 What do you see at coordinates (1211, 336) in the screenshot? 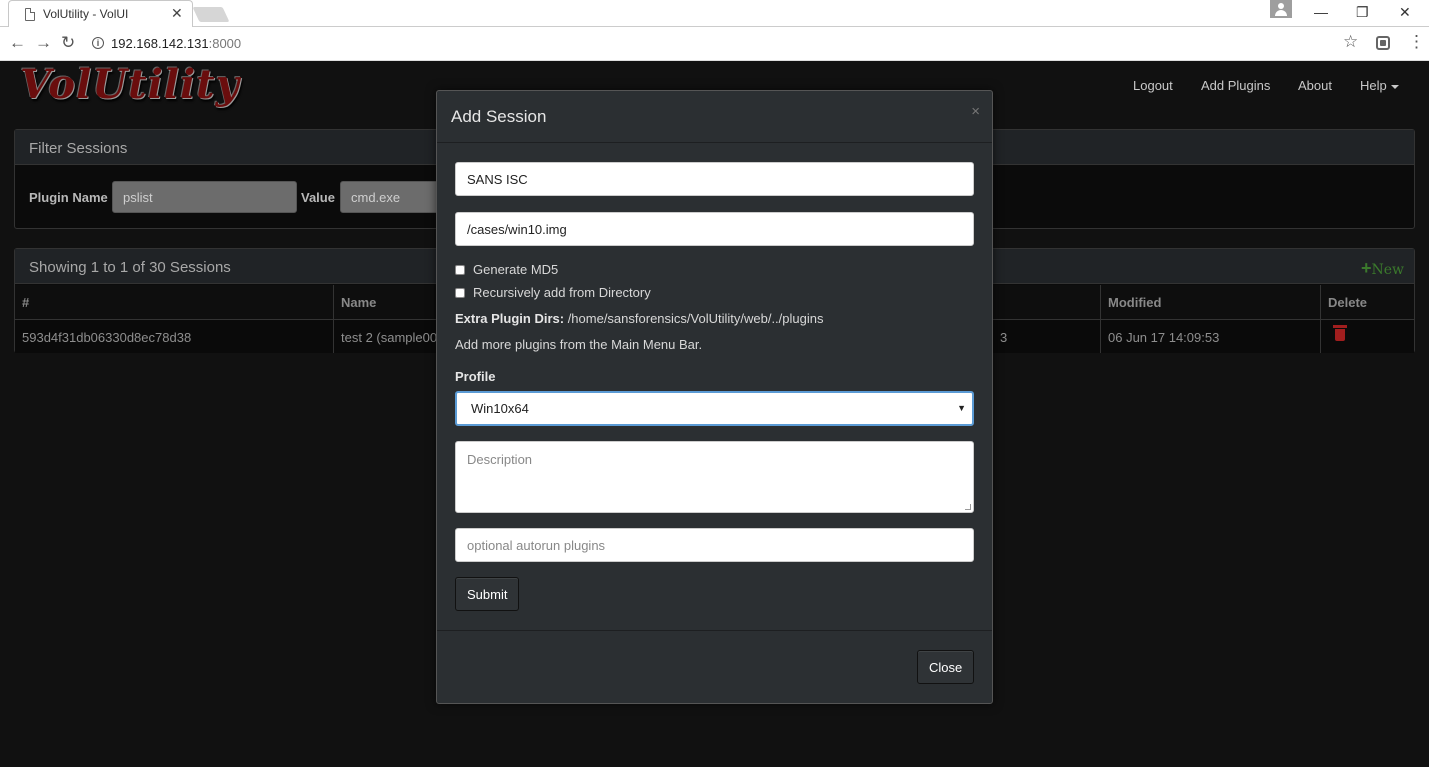
I see `session-modified-cell: 06 Jun 17 14:09:53` at bounding box center [1211, 336].